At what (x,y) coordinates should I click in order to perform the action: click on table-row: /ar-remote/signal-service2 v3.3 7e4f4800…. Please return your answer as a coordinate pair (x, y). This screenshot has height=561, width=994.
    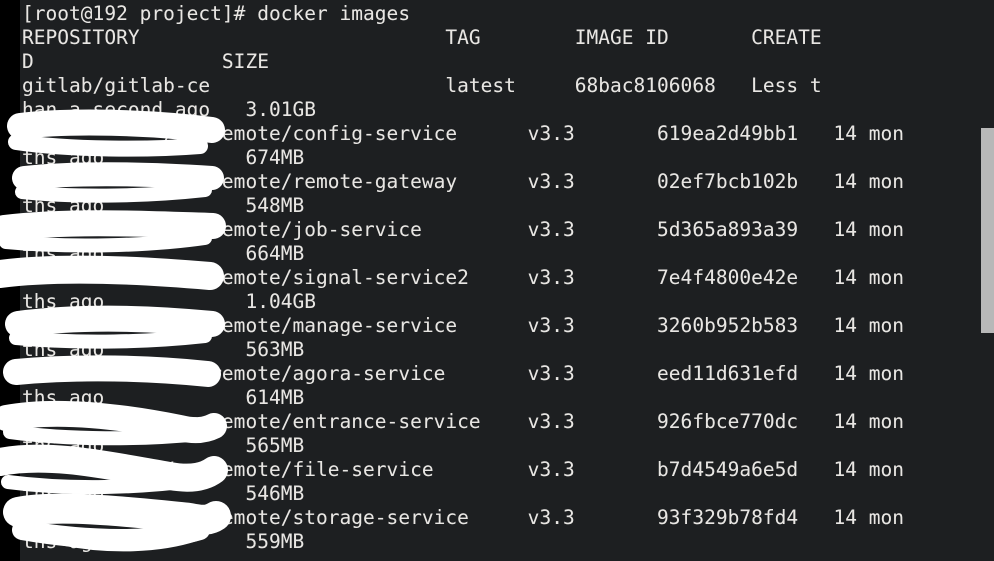
    Looking at the image, I should click on (463, 277).